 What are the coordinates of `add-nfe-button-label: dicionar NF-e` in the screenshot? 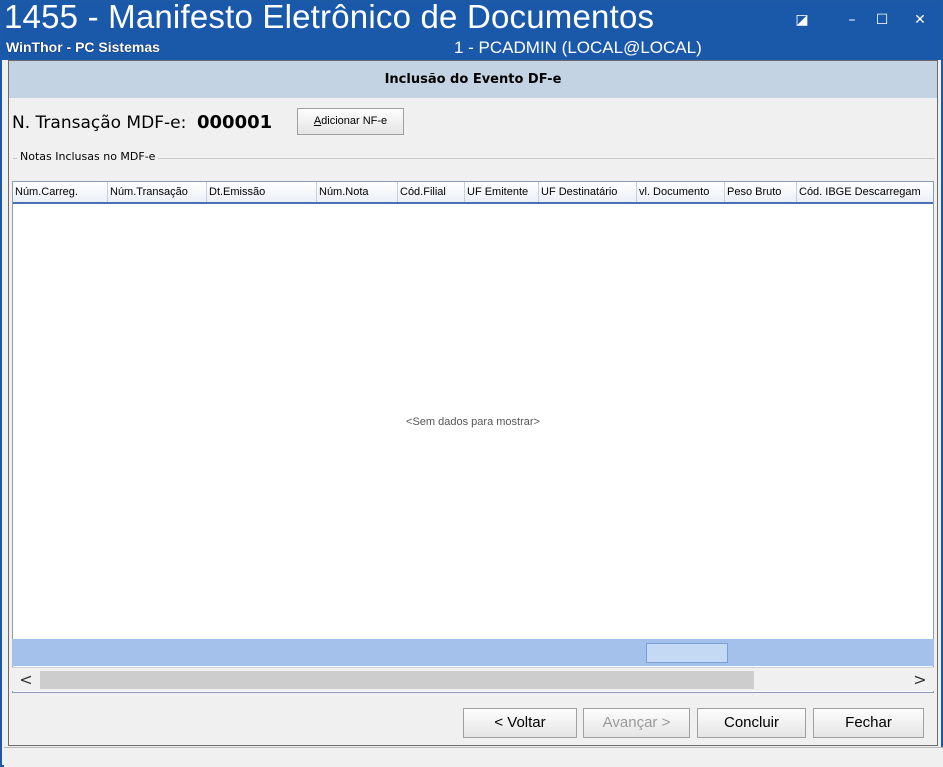 It's located at (354, 121).